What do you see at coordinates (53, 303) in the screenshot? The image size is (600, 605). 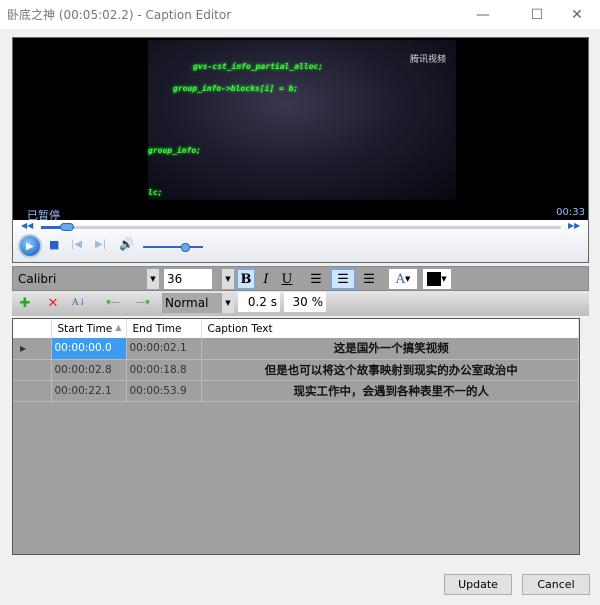 I see `delete-caption-icon: ✕` at bounding box center [53, 303].